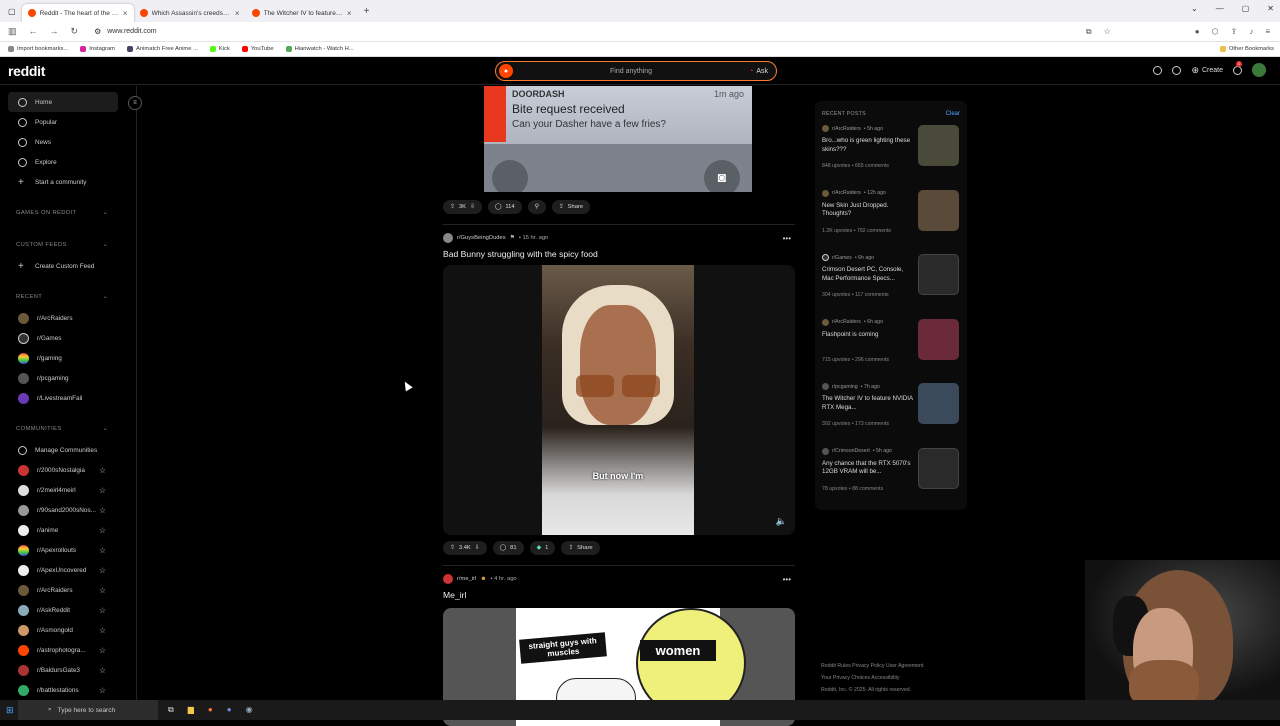 The height and width of the screenshot is (726, 1280). Describe the element at coordinates (135, 103) in the screenshot. I see `collapse-sidebar-button: ≡` at that location.